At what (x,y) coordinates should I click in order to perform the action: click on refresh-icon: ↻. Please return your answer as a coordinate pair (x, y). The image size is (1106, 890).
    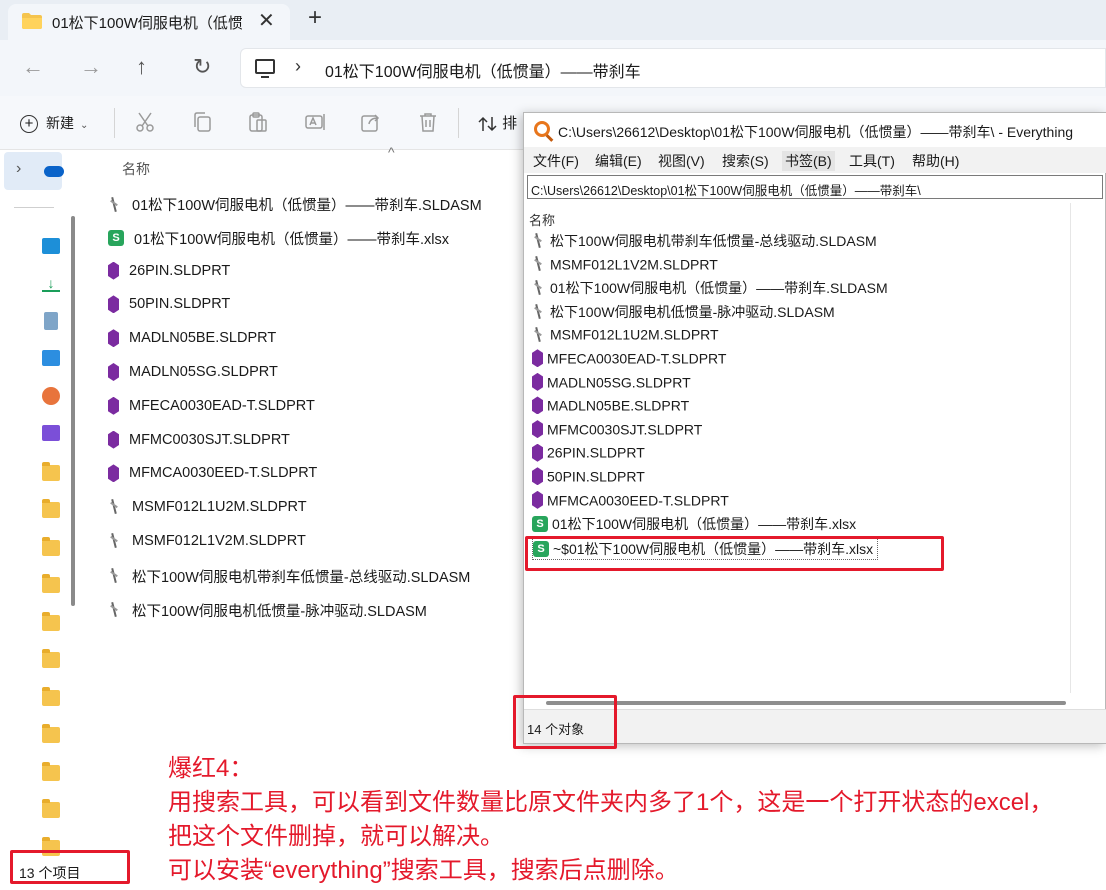
    Looking at the image, I should click on (202, 67).